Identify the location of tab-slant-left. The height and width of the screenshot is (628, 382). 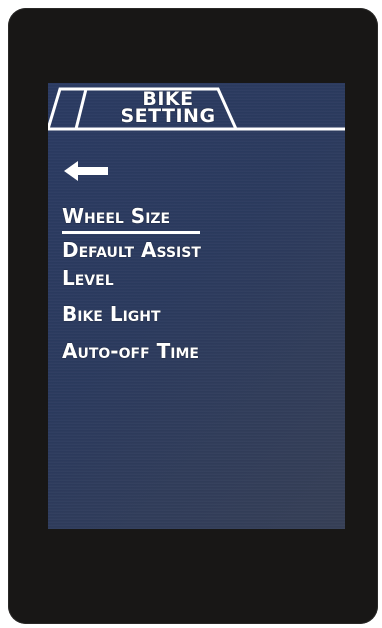
(68, 108).